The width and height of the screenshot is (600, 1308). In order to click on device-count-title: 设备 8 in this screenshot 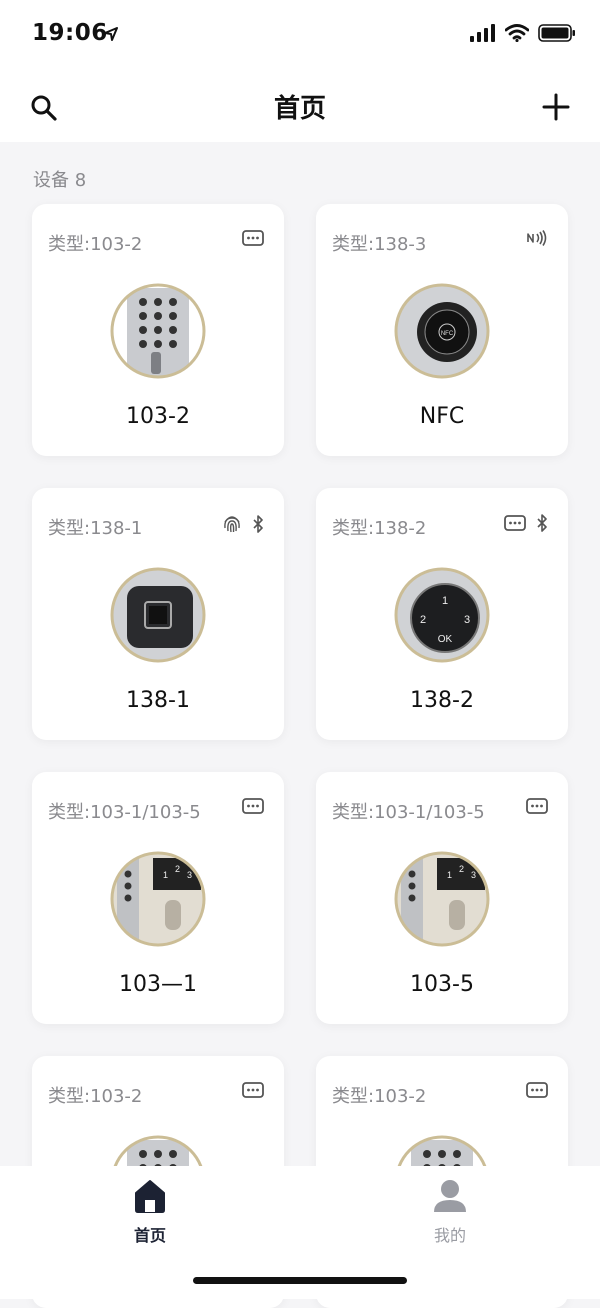, I will do `click(60, 180)`.